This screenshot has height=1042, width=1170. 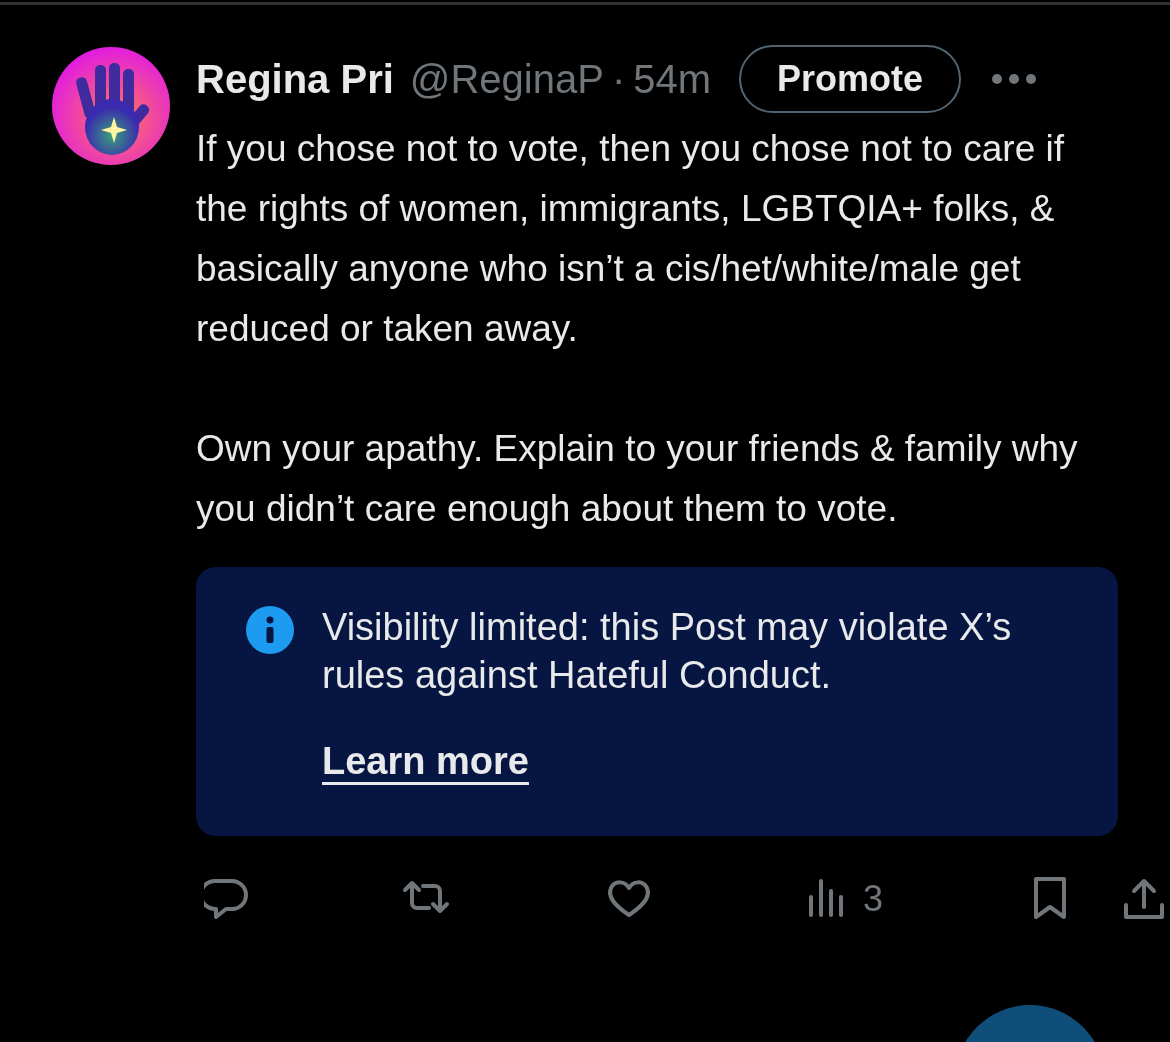 I want to click on post-time: 54m, so click(x=672, y=79).